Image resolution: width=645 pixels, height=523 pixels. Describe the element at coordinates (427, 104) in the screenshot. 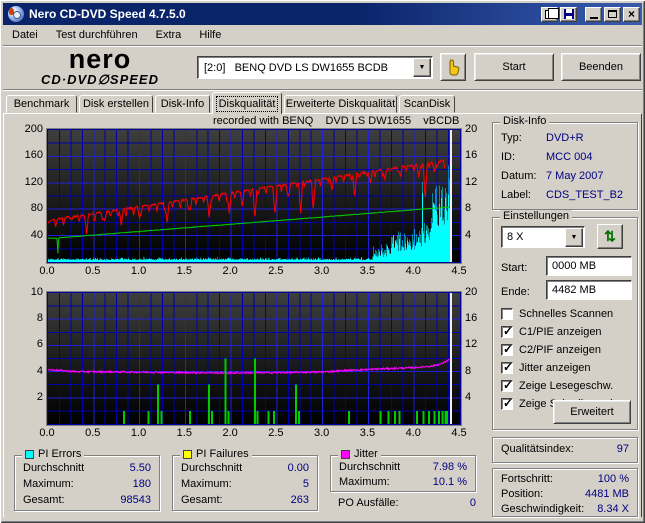

I see `tab-scandisk: ScanDisk` at that location.